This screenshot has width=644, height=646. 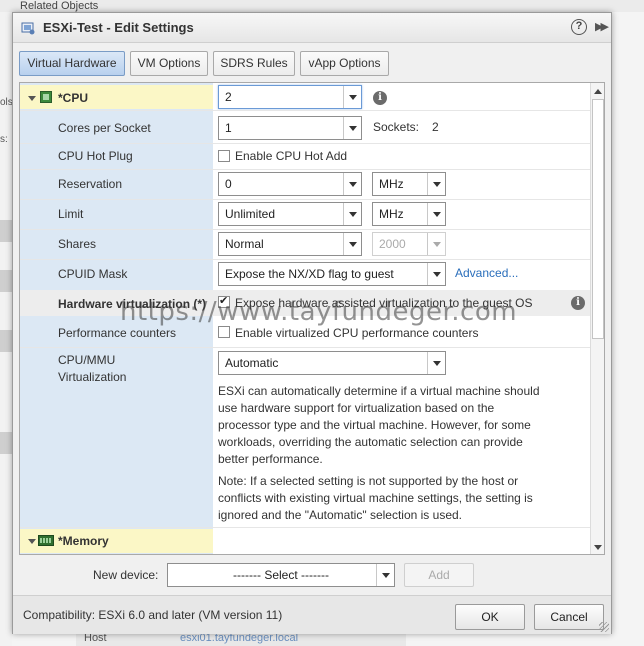 What do you see at coordinates (604, 627) in the screenshot?
I see `resize-grip-icon` at bounding box center [604, 627].